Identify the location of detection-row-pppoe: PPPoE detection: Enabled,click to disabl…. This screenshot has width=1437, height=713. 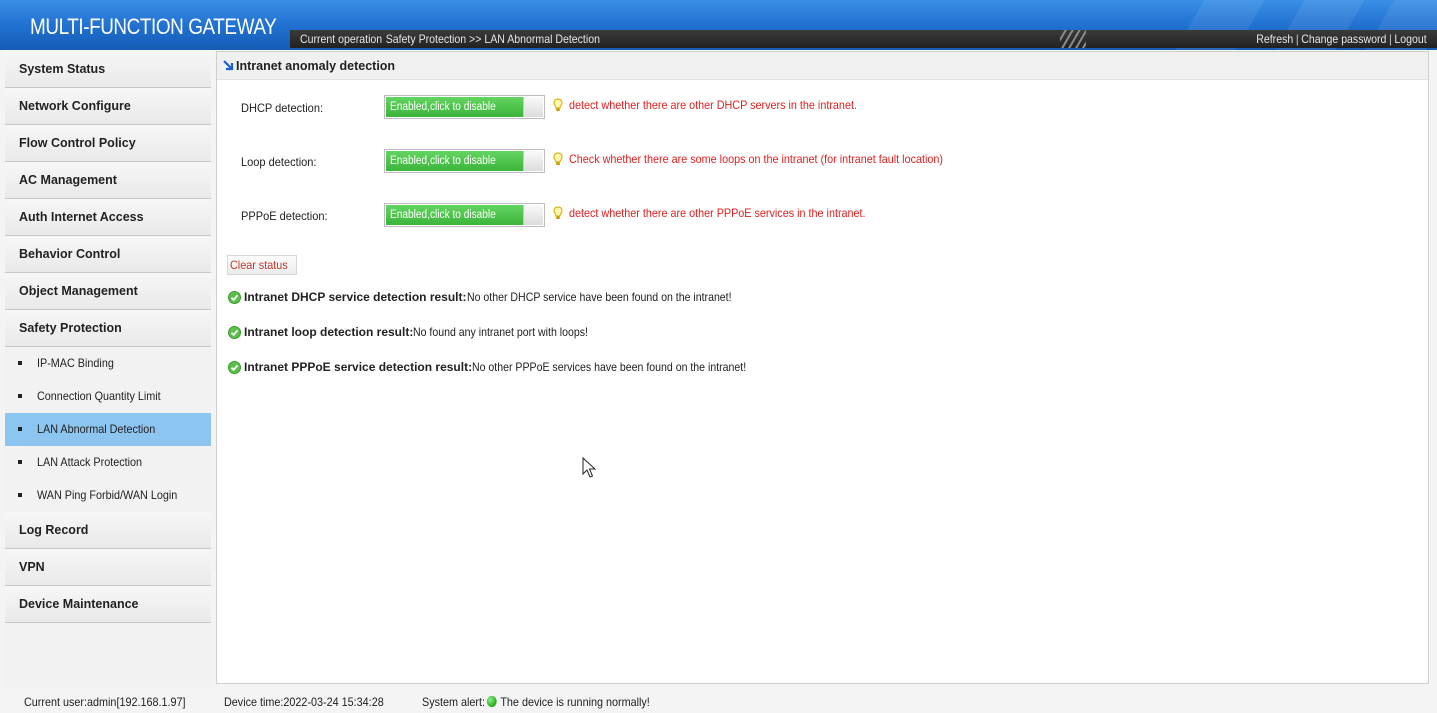
(822, 216).